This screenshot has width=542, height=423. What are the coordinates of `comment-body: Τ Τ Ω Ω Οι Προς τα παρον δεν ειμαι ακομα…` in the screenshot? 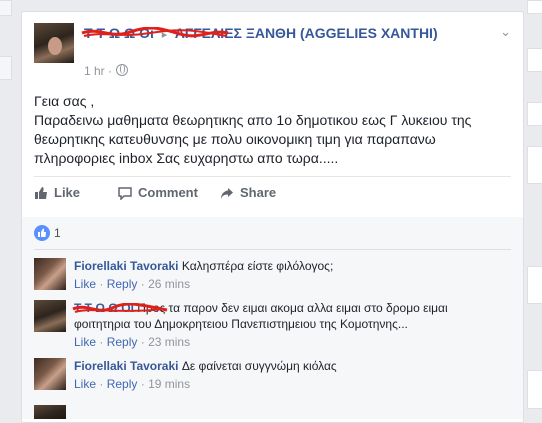 It's located at (288, 325).